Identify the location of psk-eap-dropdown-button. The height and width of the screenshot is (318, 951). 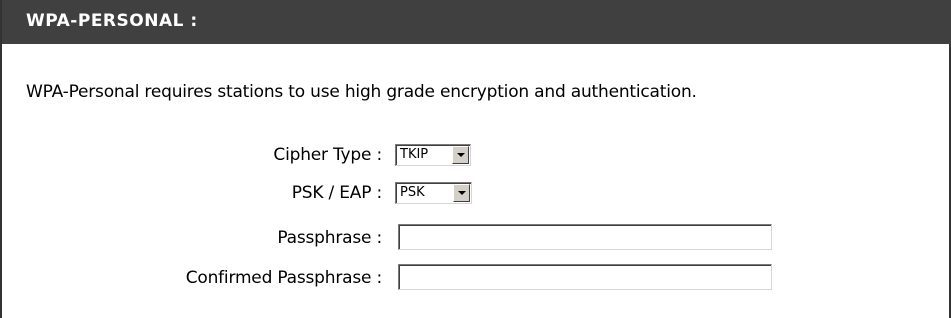
(461, 193).